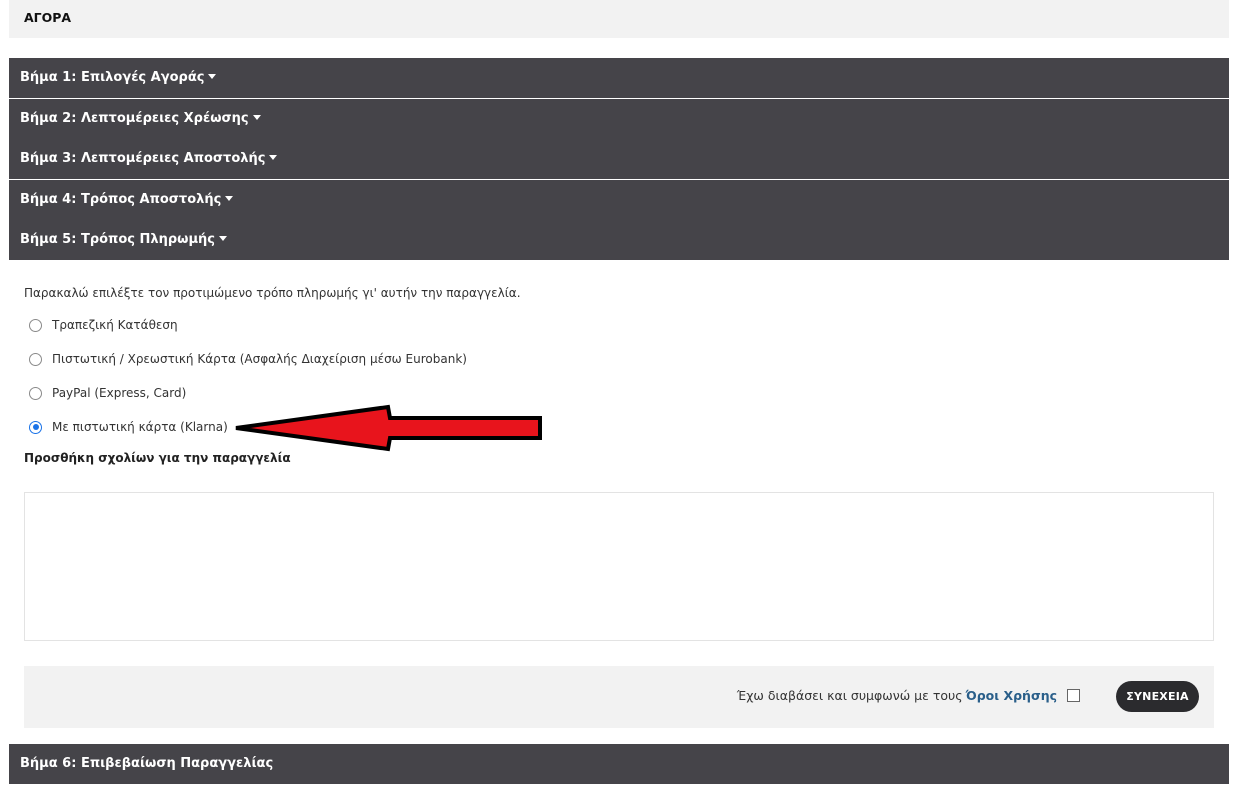  I want to click on agree-text: Έχω διαβάσει και συμφωνώ με τους, so click(849, 695).